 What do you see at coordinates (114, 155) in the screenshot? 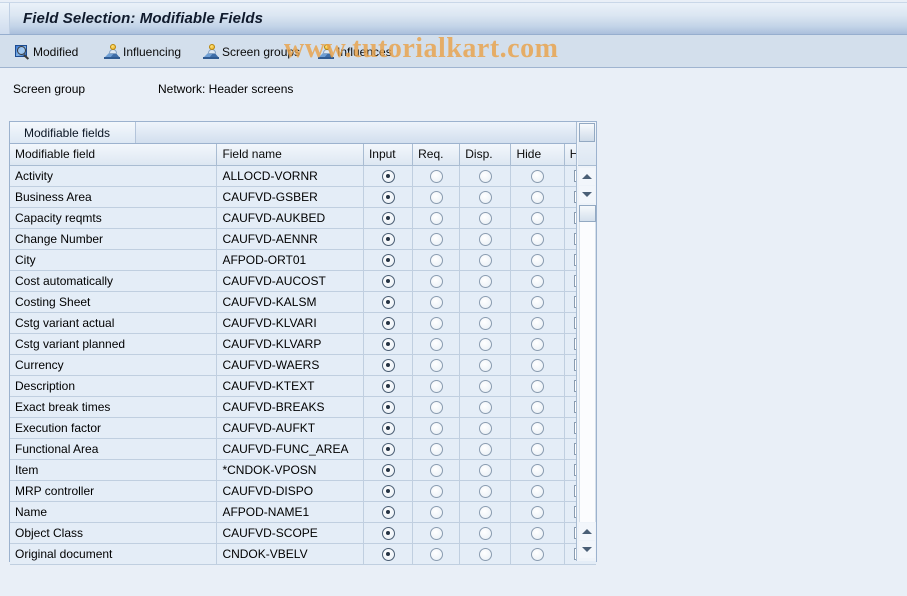
I see `column-header-modifiable-field: Modifiable field` at bounding box center [114, 155].